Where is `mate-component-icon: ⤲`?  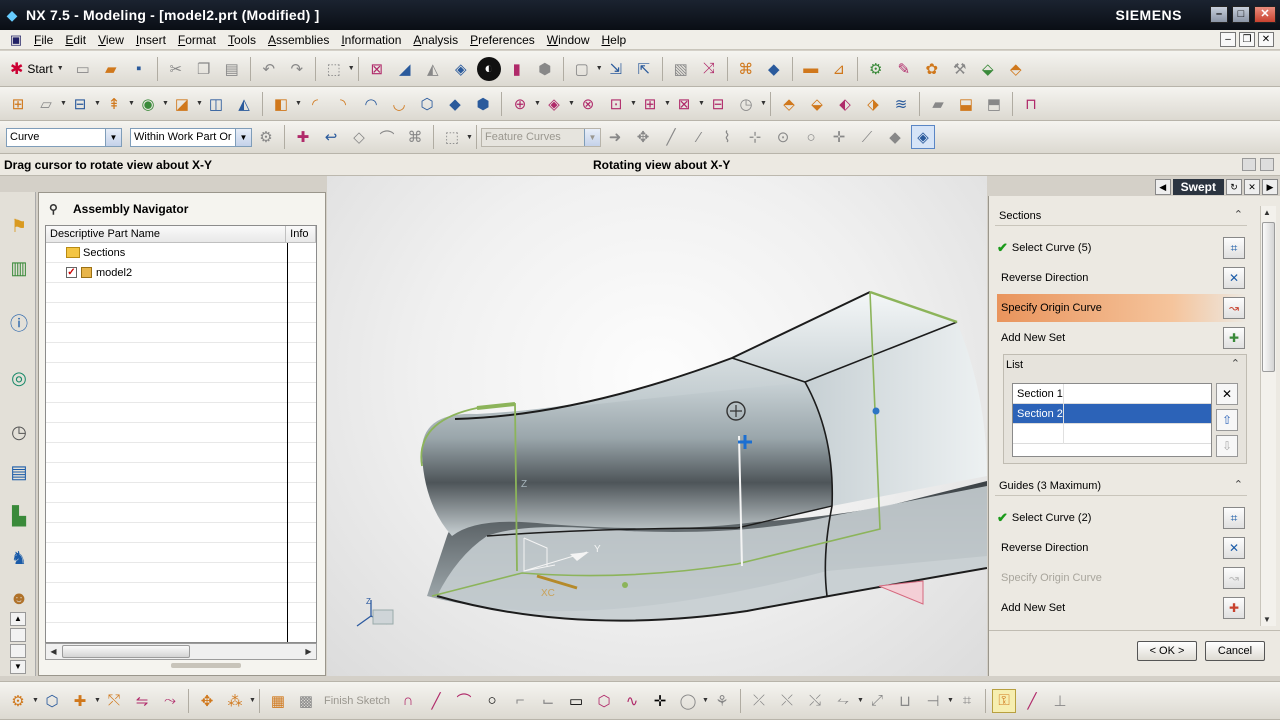 mate-component-icon: ⤲ is located at coordinates (114, 701).